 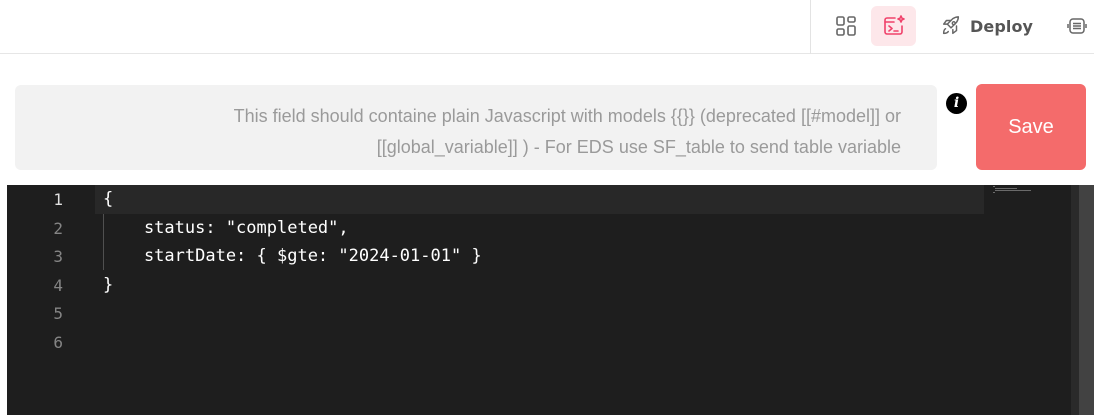 I want to click on layout-grid-icon, so click(x=846, y=26).